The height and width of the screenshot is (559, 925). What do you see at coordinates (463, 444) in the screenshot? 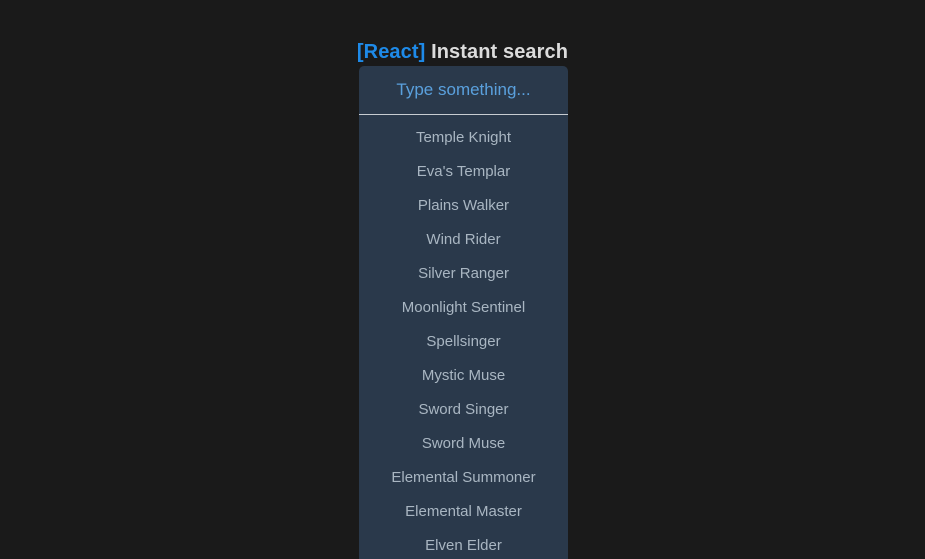
I see `search-result-item: Sword Muse` at bounding box center [463, 444].